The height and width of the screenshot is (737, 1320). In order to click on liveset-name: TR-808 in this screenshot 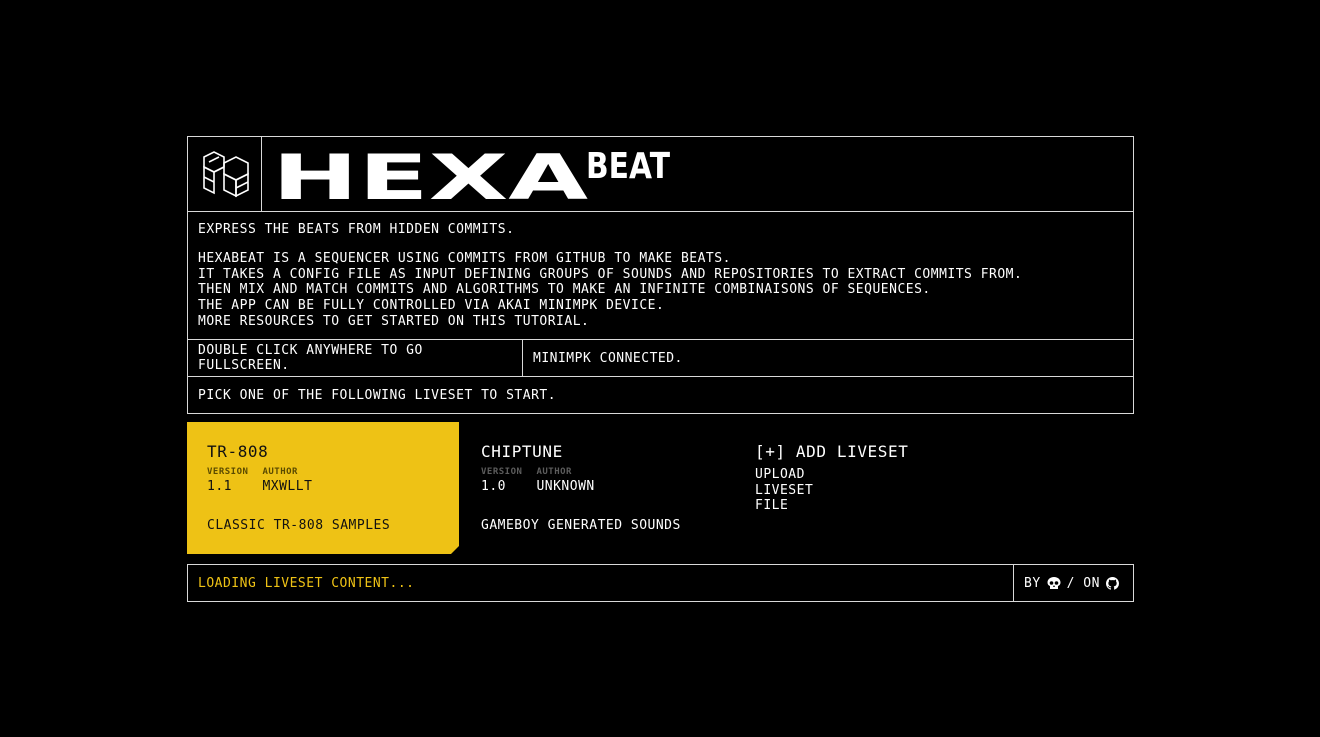, I will do `click(238, 451)`.